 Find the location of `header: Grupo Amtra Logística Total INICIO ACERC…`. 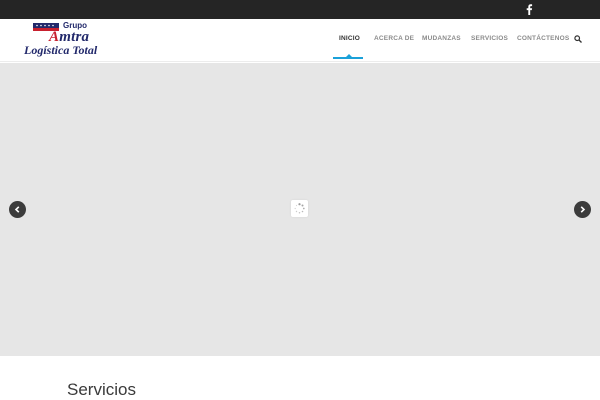

header: Grupo Amtra Logística Total INICIO ACERC… is located at coordinates (300, 40).